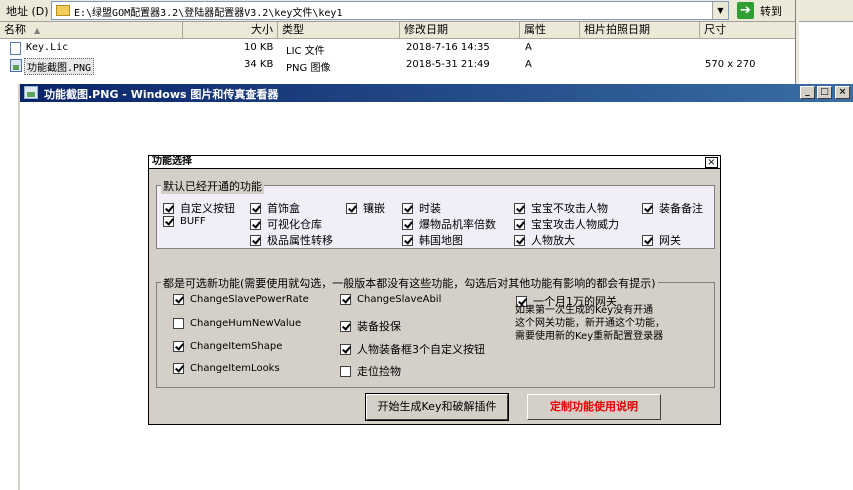 This screenshot has width=853, height=490. What do you see at coordinates (437, 407) in the screenshot?
I see `generate-key-button: 开始生成Key和破解插件` at bounding box center [437, 407].